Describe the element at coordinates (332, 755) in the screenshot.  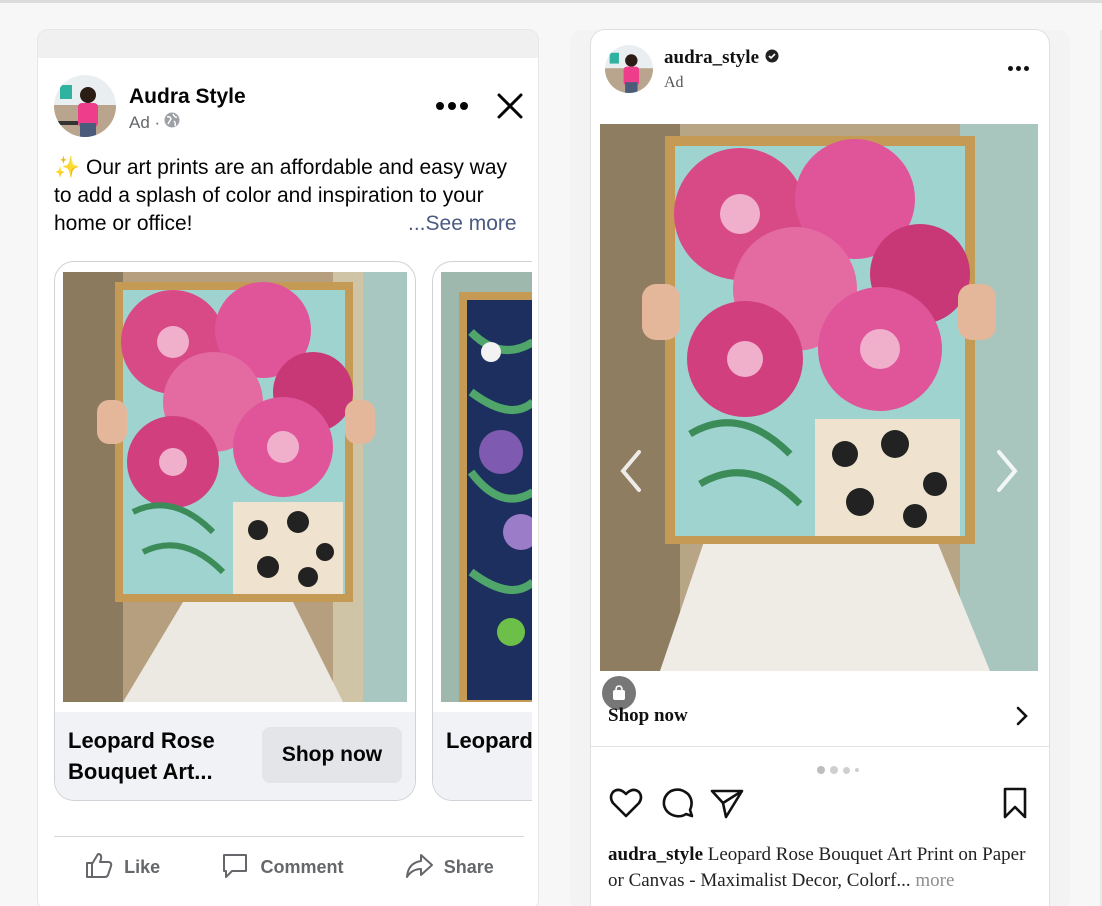
I see `shop-now-button: Shop now` at that location.